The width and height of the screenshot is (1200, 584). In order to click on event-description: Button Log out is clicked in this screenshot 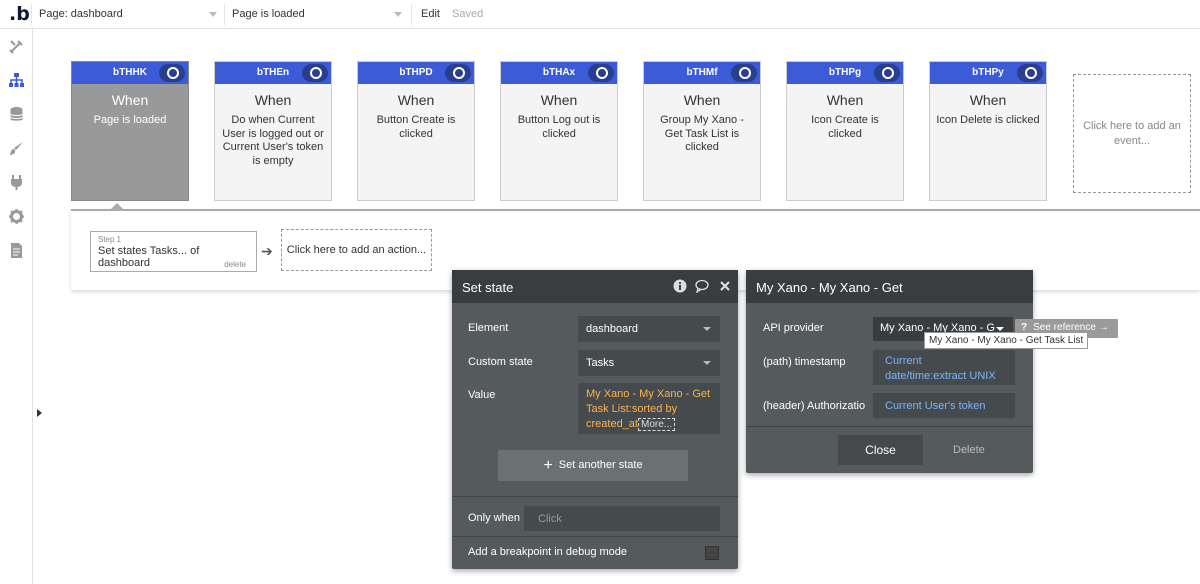, I will do `click(559, 127)`.